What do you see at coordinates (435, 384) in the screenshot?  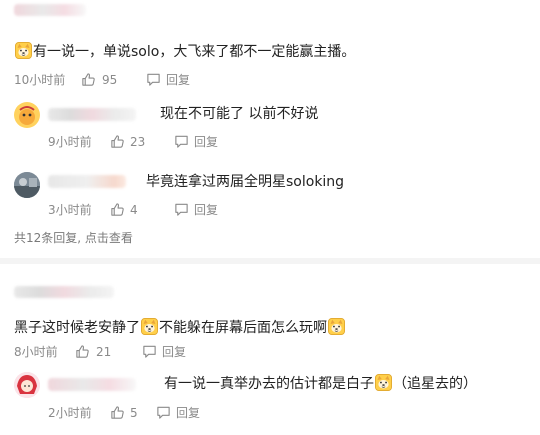 I see `reply-text-part: （追星去的）` at bounding box center [435, 384].